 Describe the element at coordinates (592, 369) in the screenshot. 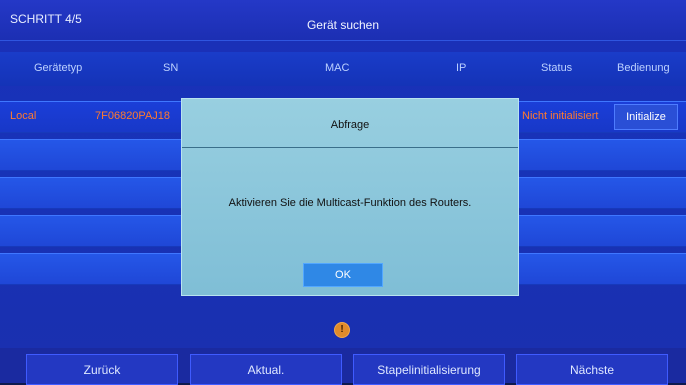

I see `next-button: Nächste` at that location.